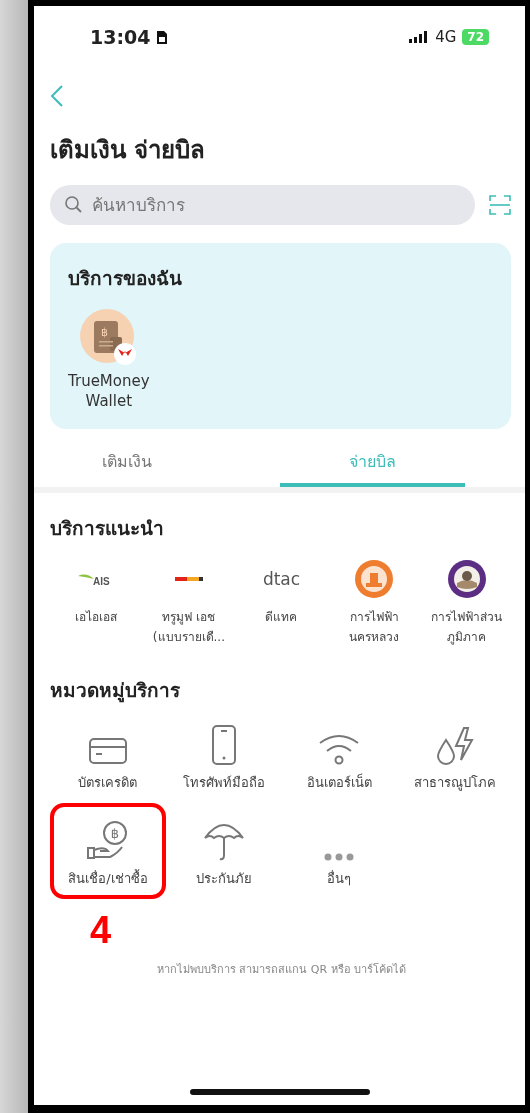  Describe the element at coordinates (262, 205) in the screenshot. I see `search-field: ค้นหาบริการ` at that location.